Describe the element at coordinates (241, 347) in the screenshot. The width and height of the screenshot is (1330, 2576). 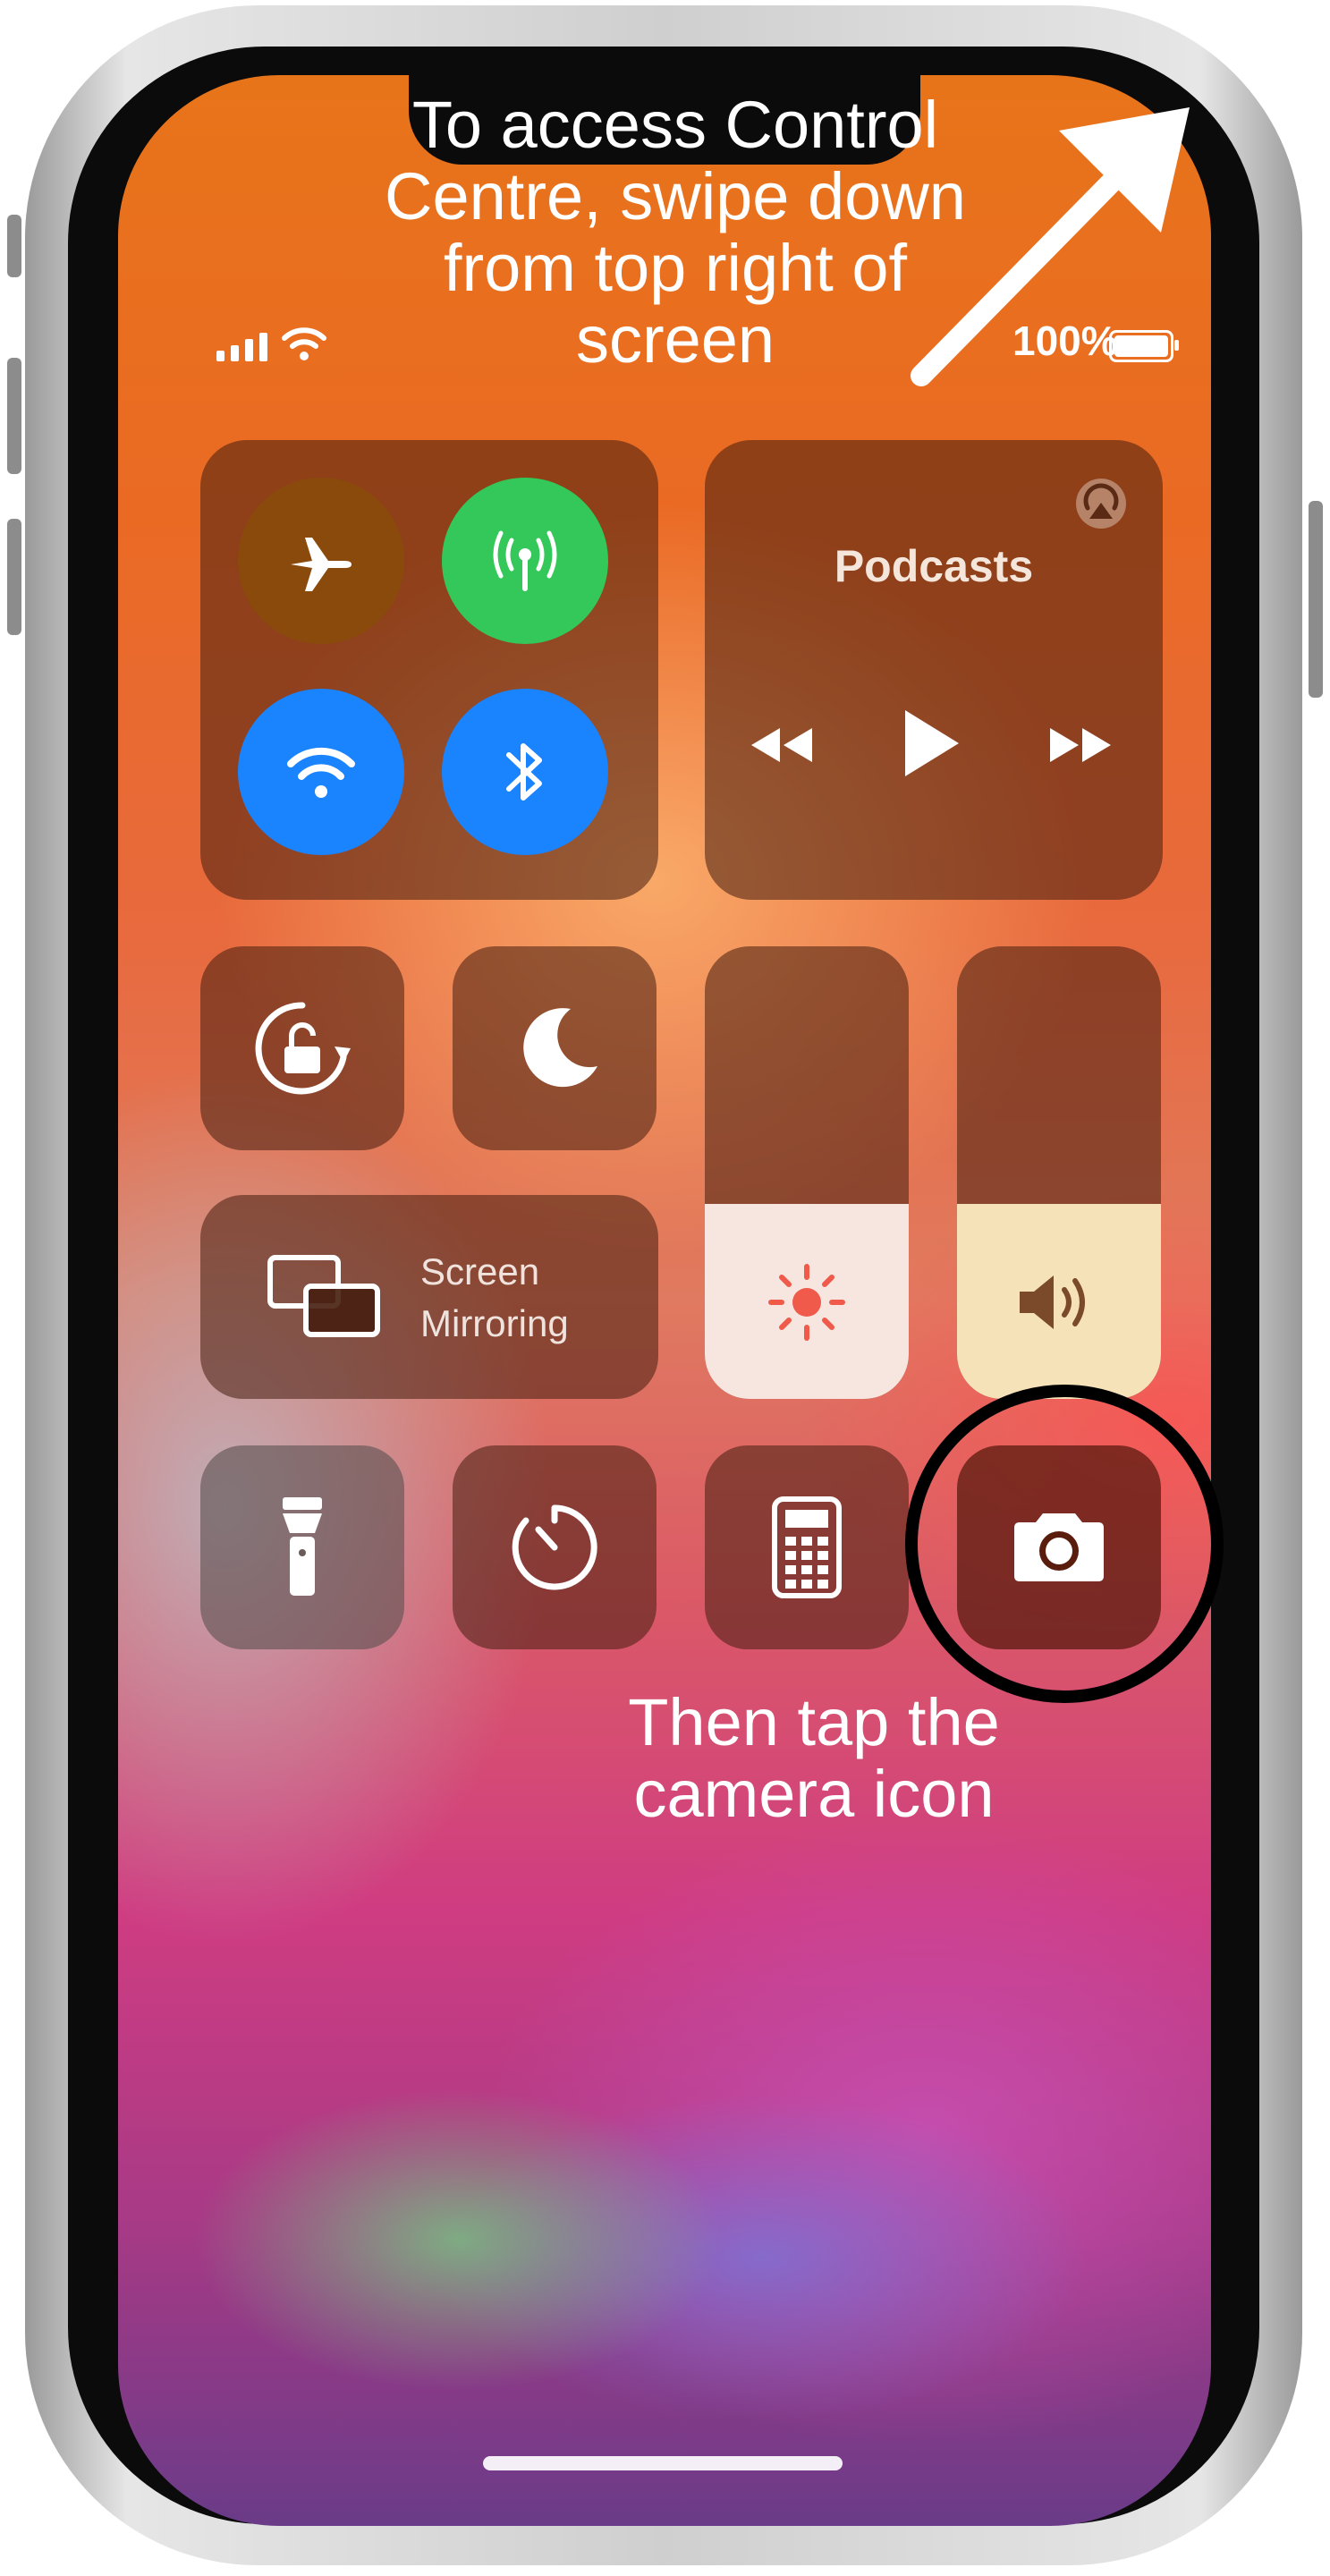
I see `cellular-signal-icon` at that location.